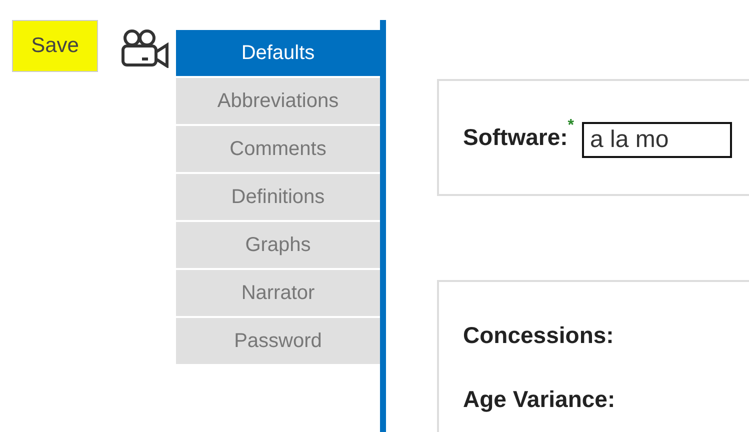  Describe the element at coordinates (278, 245) in the screenshot. I see `sidebar-tab: Graphs` at that location.